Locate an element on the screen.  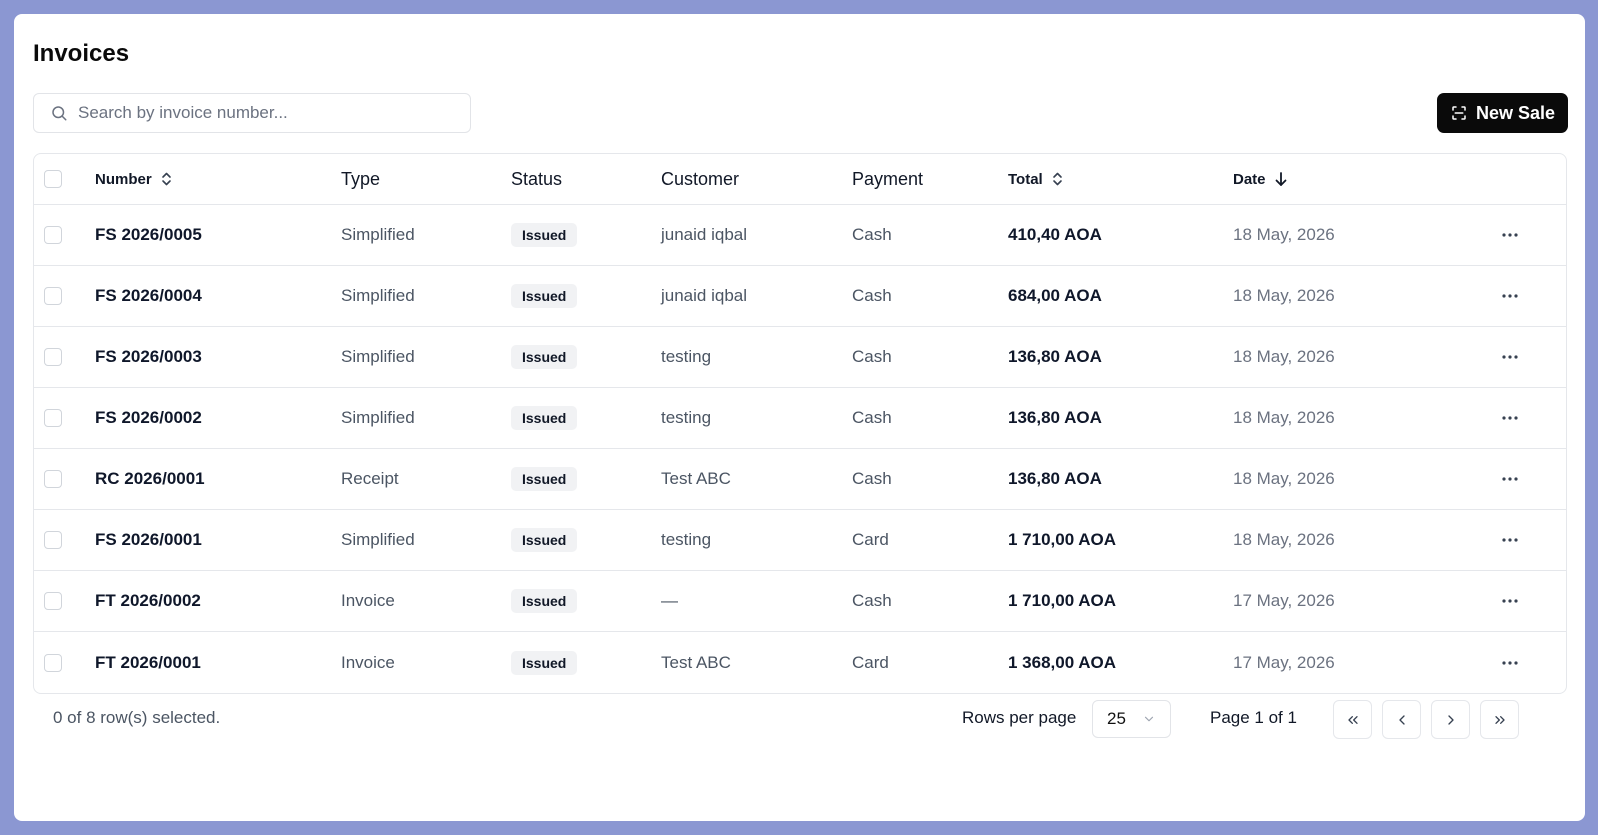
search-input is located at coordinates (263, 113).